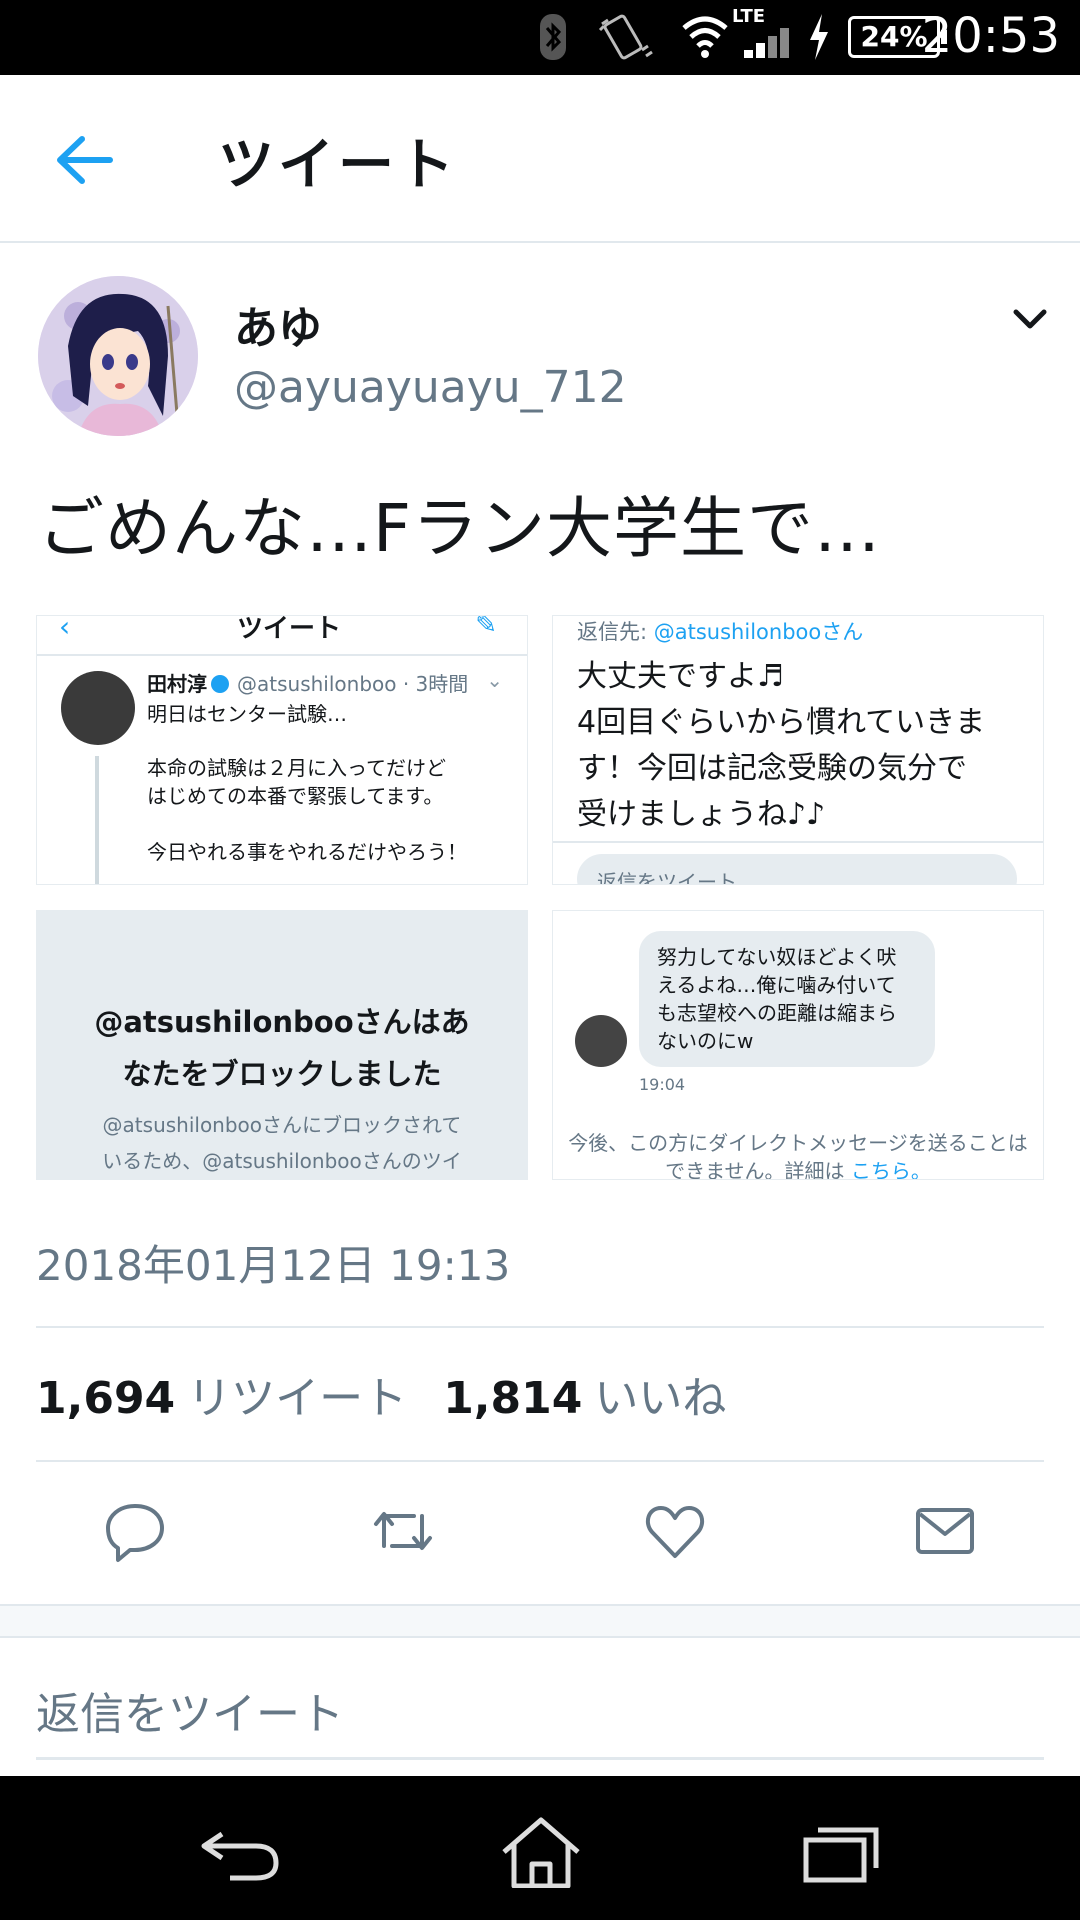 The image size is (1080, 1920). Describe the element at coordinates (705, 37) in the screenshot. I see `wifi-icon` at that location.